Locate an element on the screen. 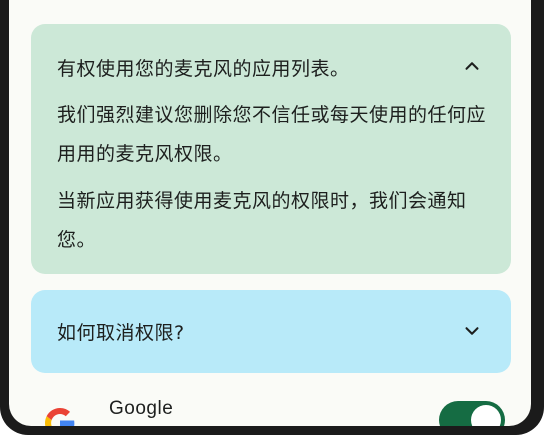  accordion-permitted-apps-paragraph-2: 当新应用获得使用麦克风的权限时，我们会通知您。 is located at coordinates (262, 220).